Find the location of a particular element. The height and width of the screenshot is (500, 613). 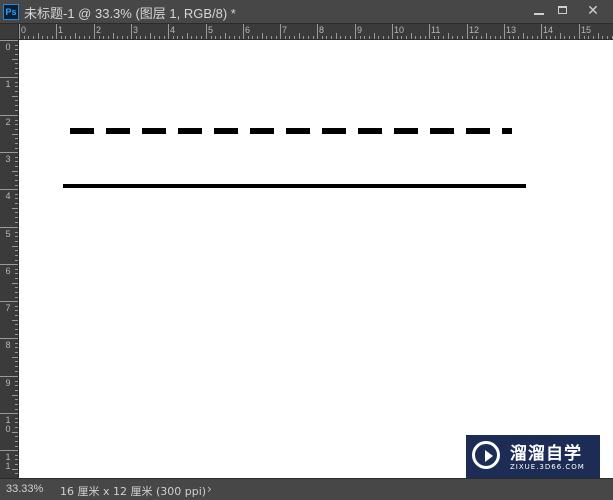

vertical-ruler: 0 1 2 3 4 5 6 7 8 9 1 0 1 1 is located at coordinates (9, 259).